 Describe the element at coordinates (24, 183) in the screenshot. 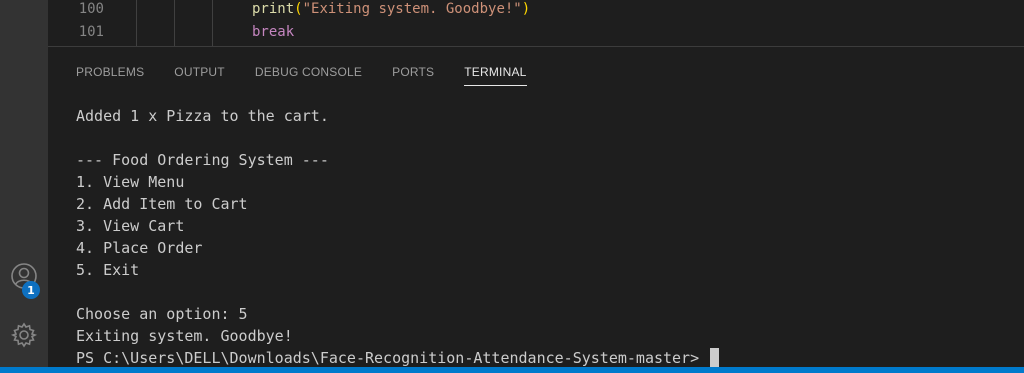

I see `activity-bar: 1` at that location.